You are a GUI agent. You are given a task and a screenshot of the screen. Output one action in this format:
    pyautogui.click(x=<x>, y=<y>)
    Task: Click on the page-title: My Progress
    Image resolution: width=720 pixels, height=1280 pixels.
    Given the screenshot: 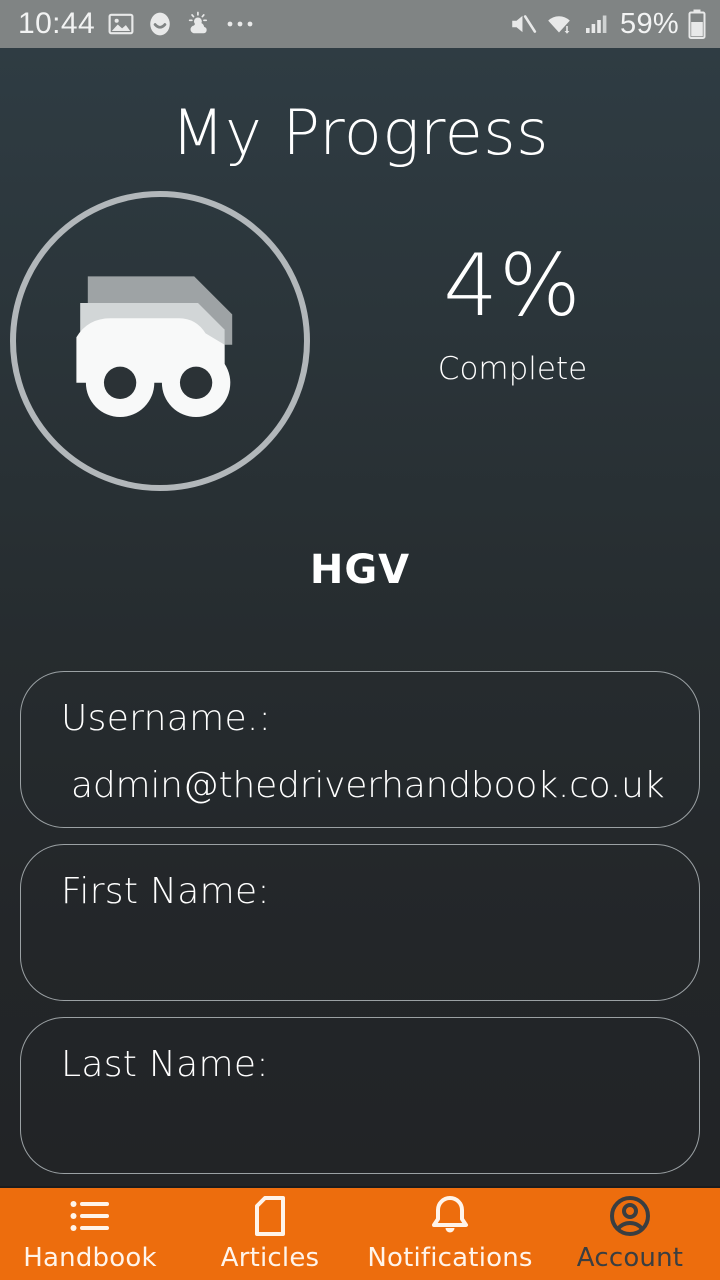 What is the action you would take?
    pyautogui.click(x=360, y=132)
    